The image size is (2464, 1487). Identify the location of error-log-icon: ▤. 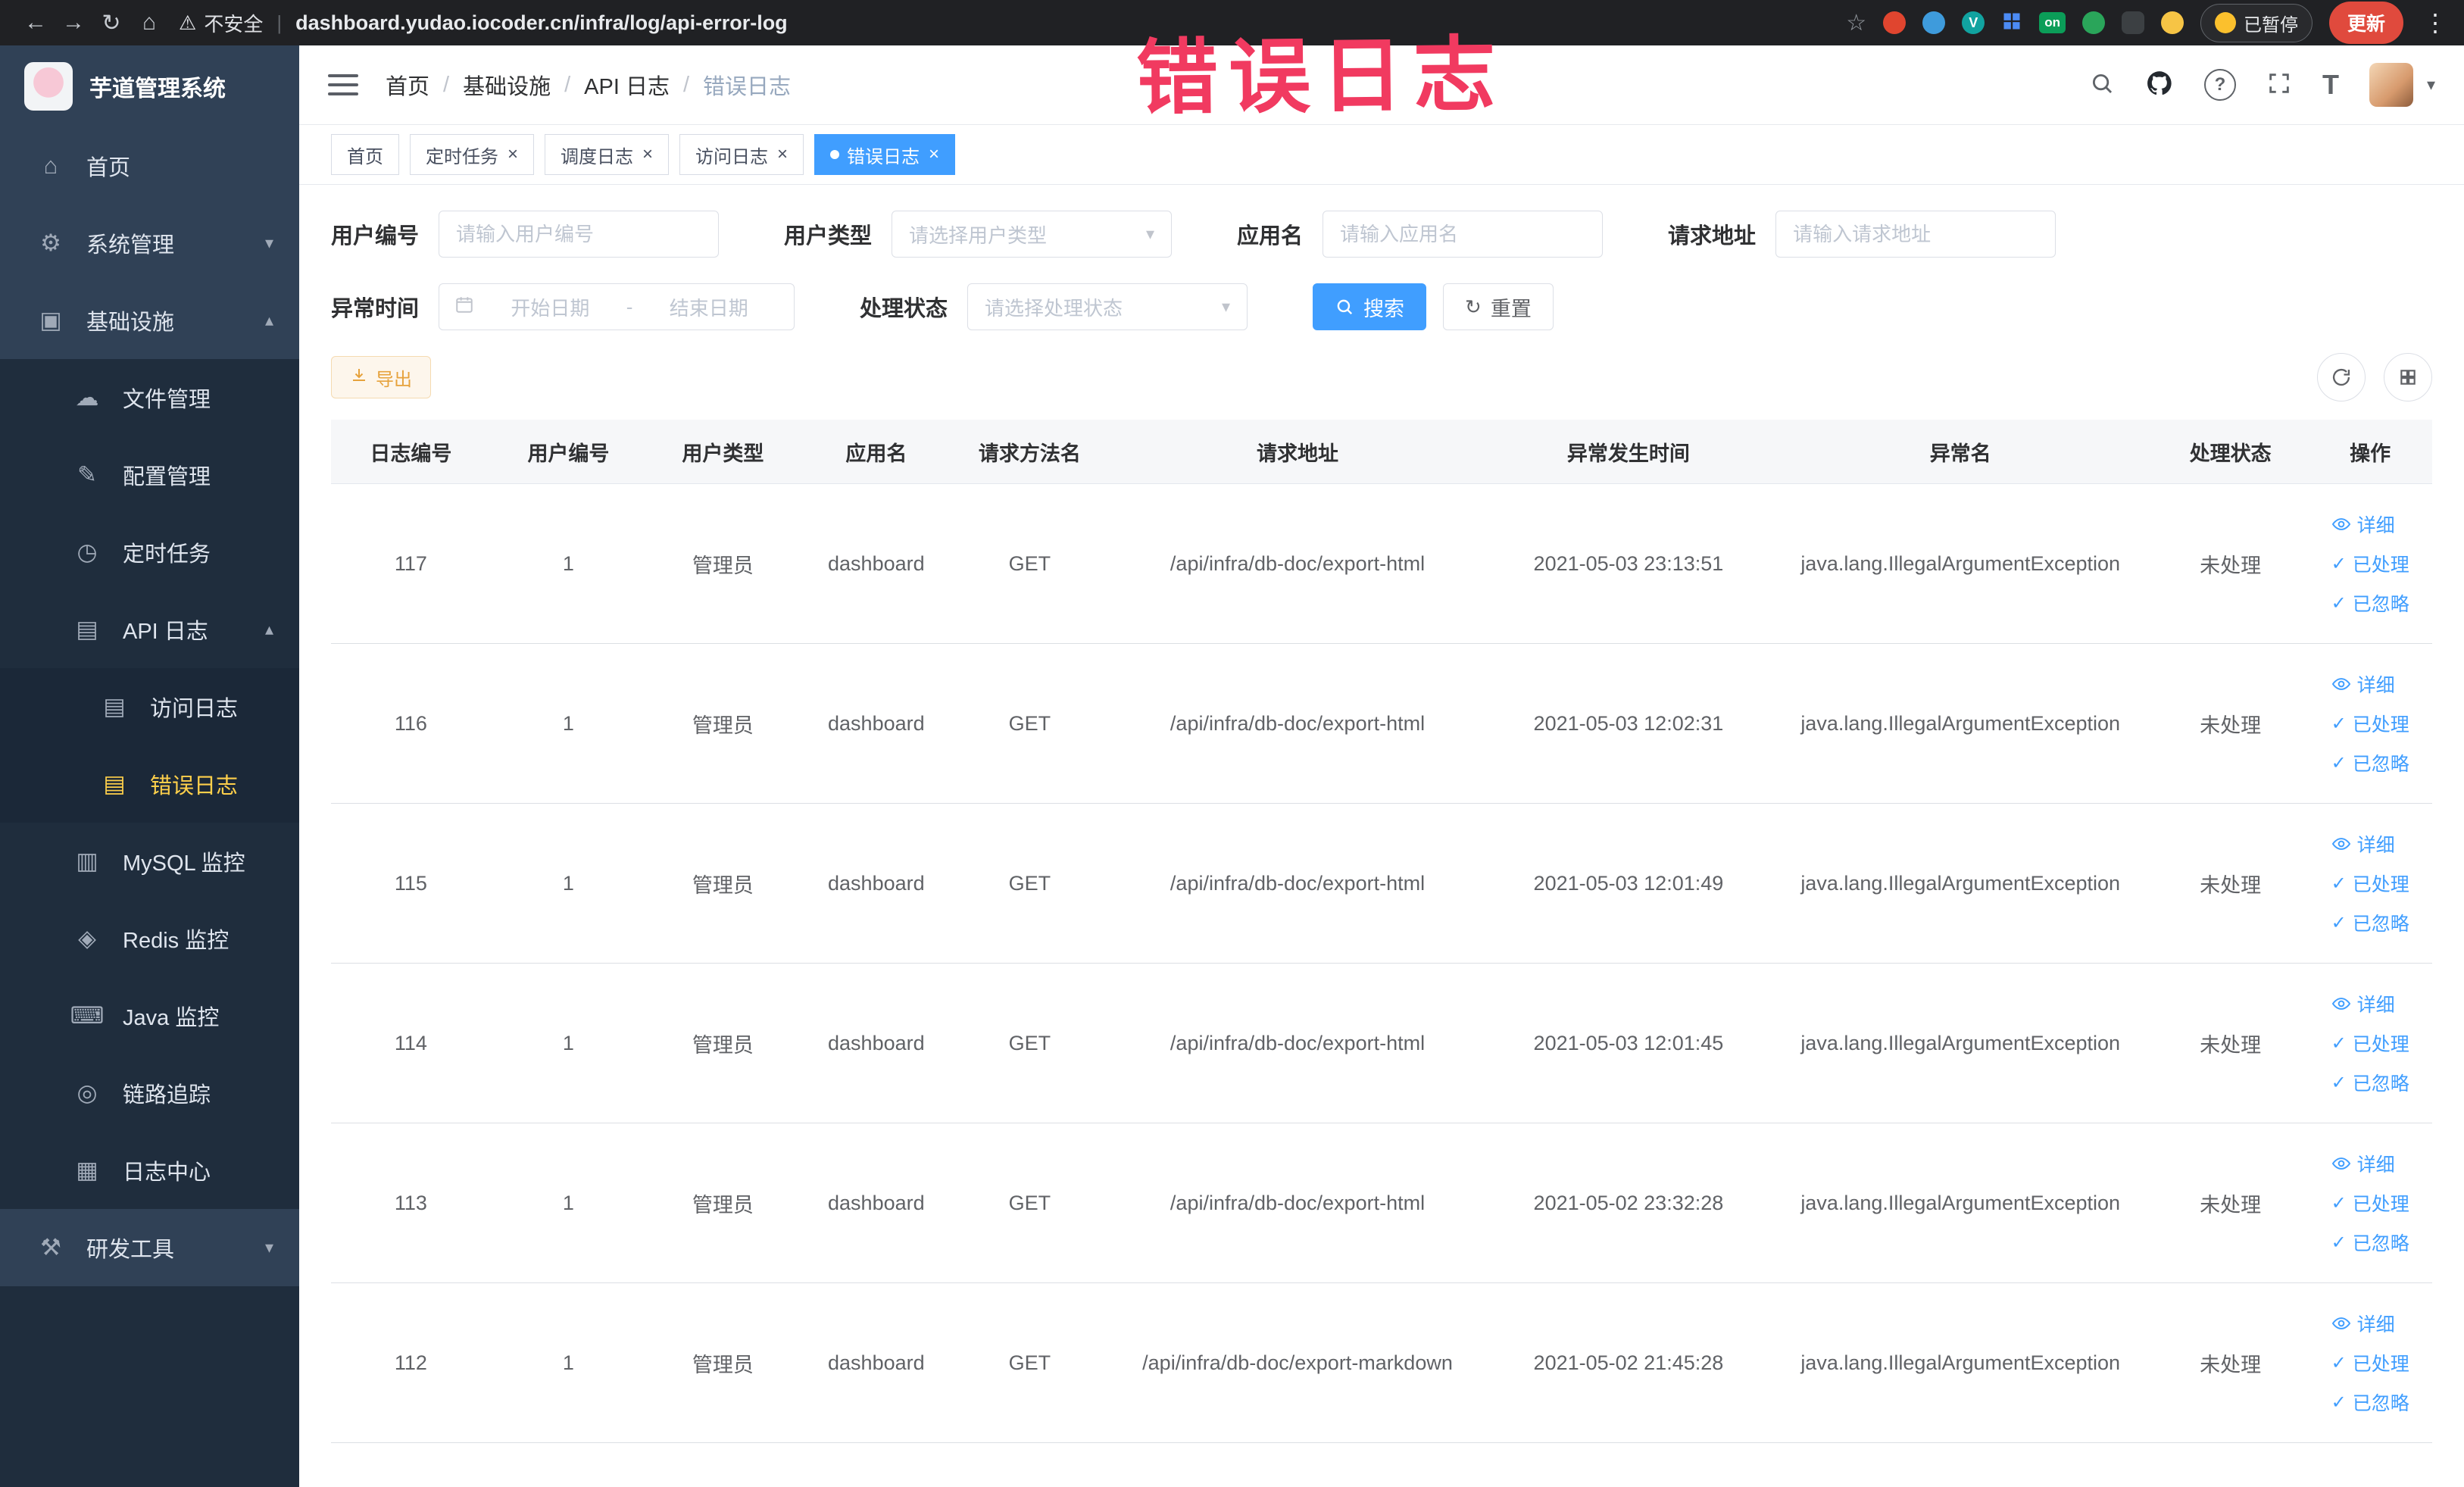
(114, 783).